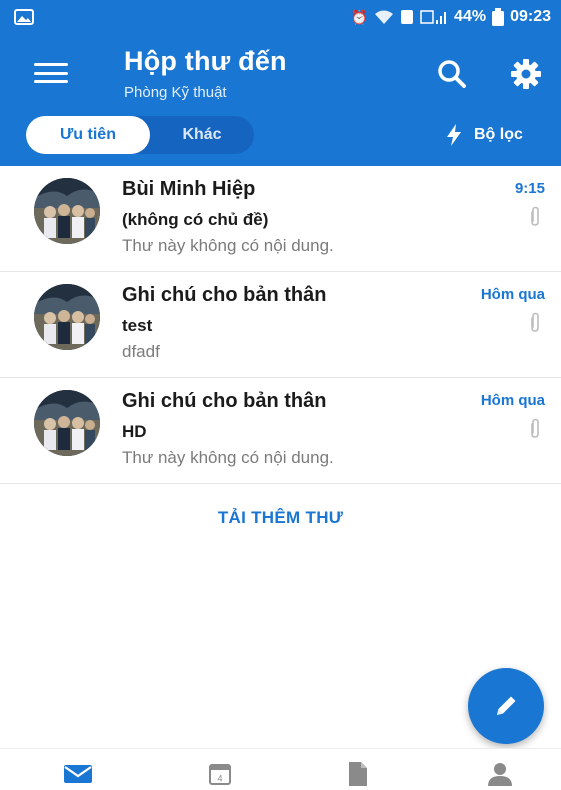  I want to click on menu-icon, so click(51, 64).